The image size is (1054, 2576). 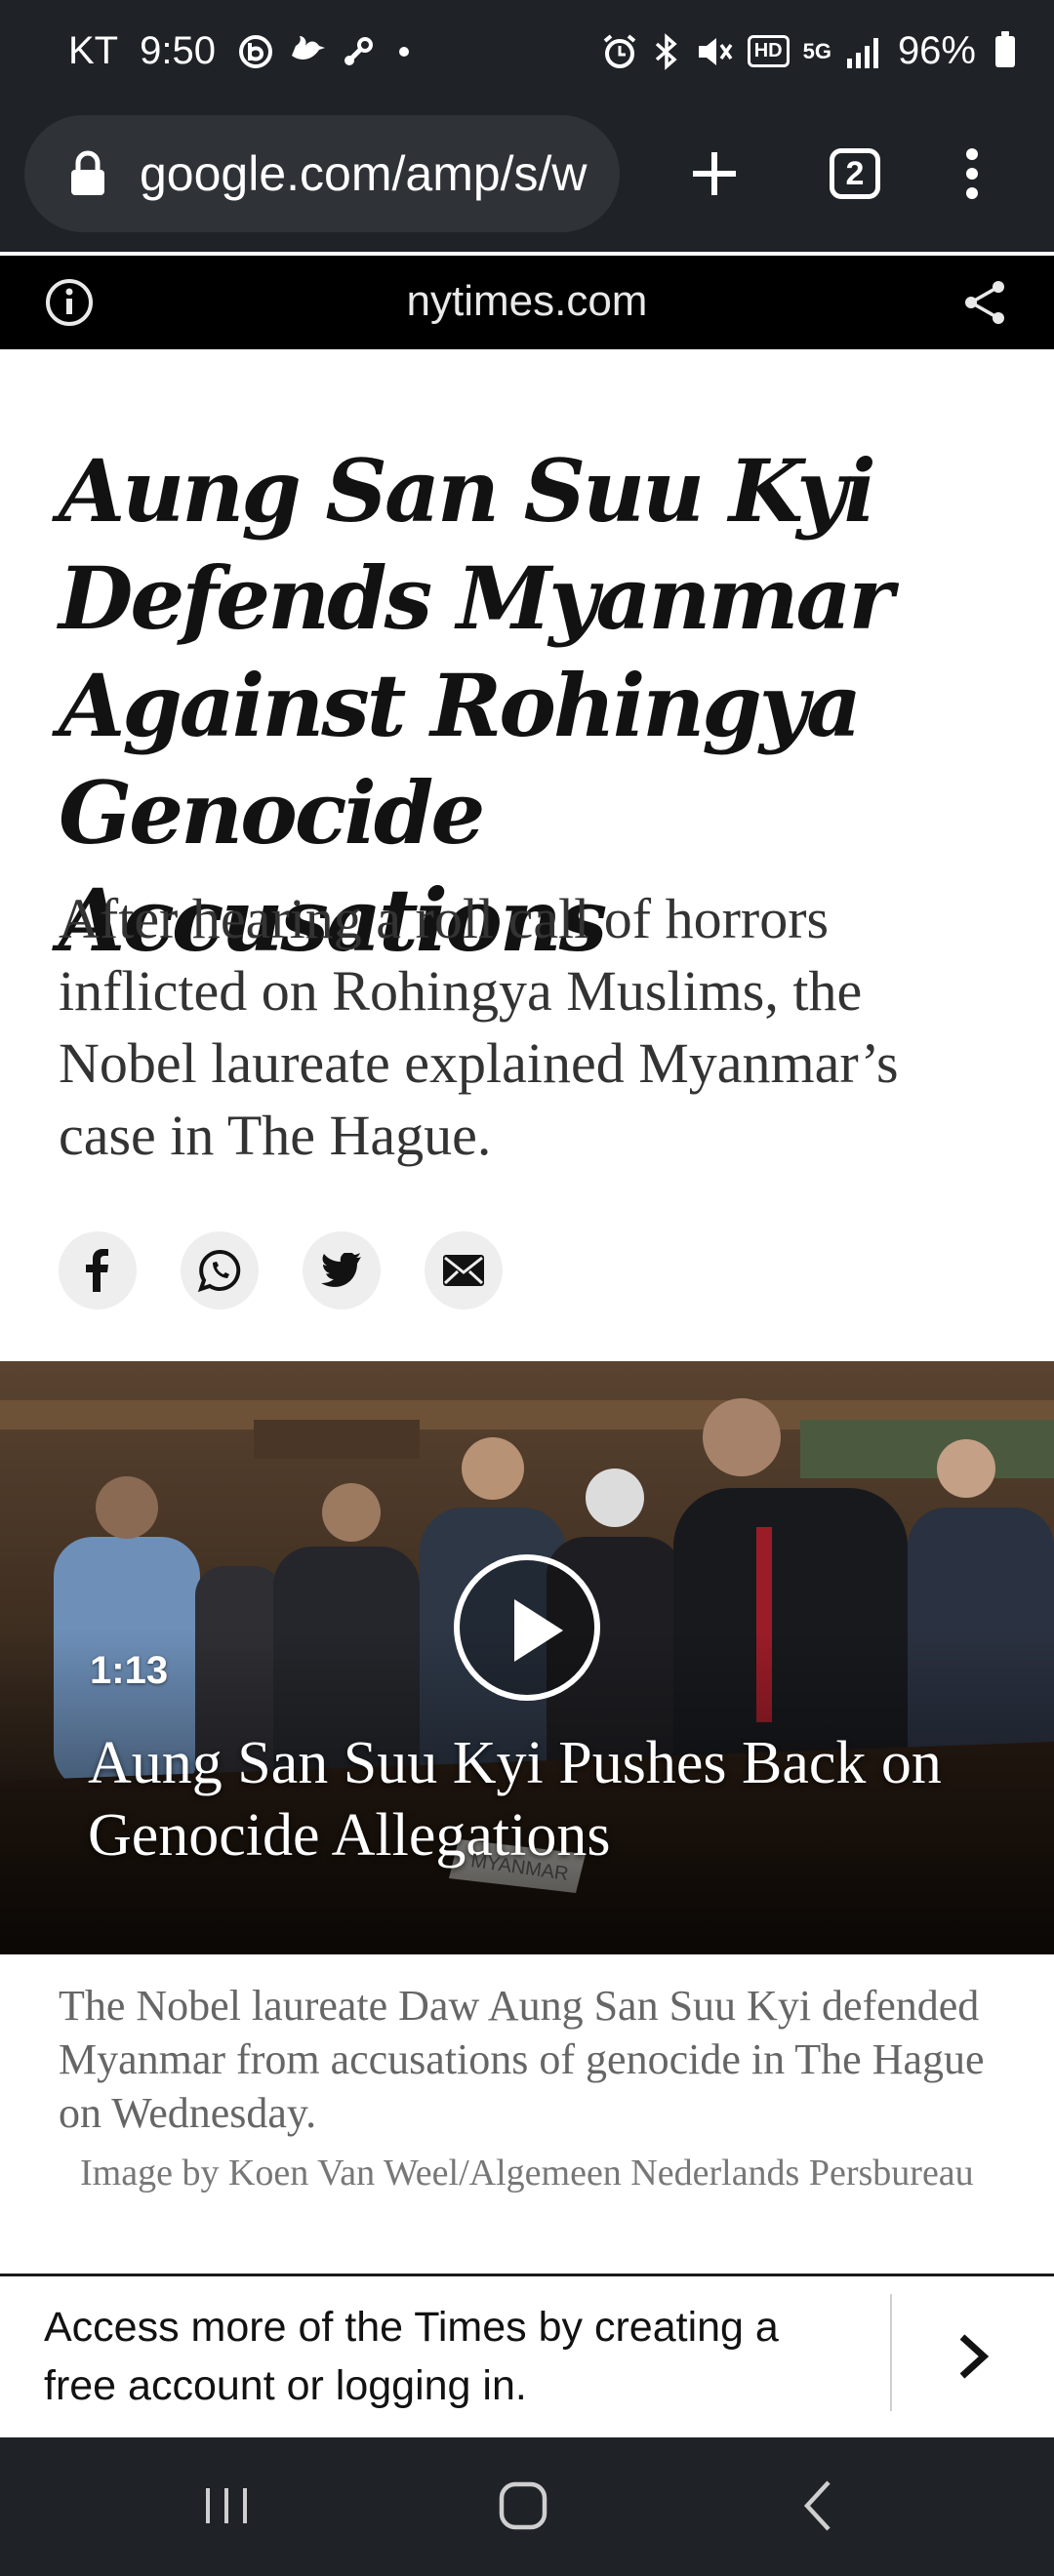 What do you see at coordinates (129, 1670) in the screenshot?
I see `video-duration: 1:13` at bounding box center [129, 1670].